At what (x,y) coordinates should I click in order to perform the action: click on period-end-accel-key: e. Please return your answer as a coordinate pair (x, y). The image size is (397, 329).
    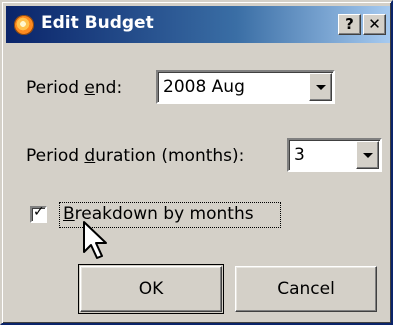
    Looking at the image, I should click on (89, 88).